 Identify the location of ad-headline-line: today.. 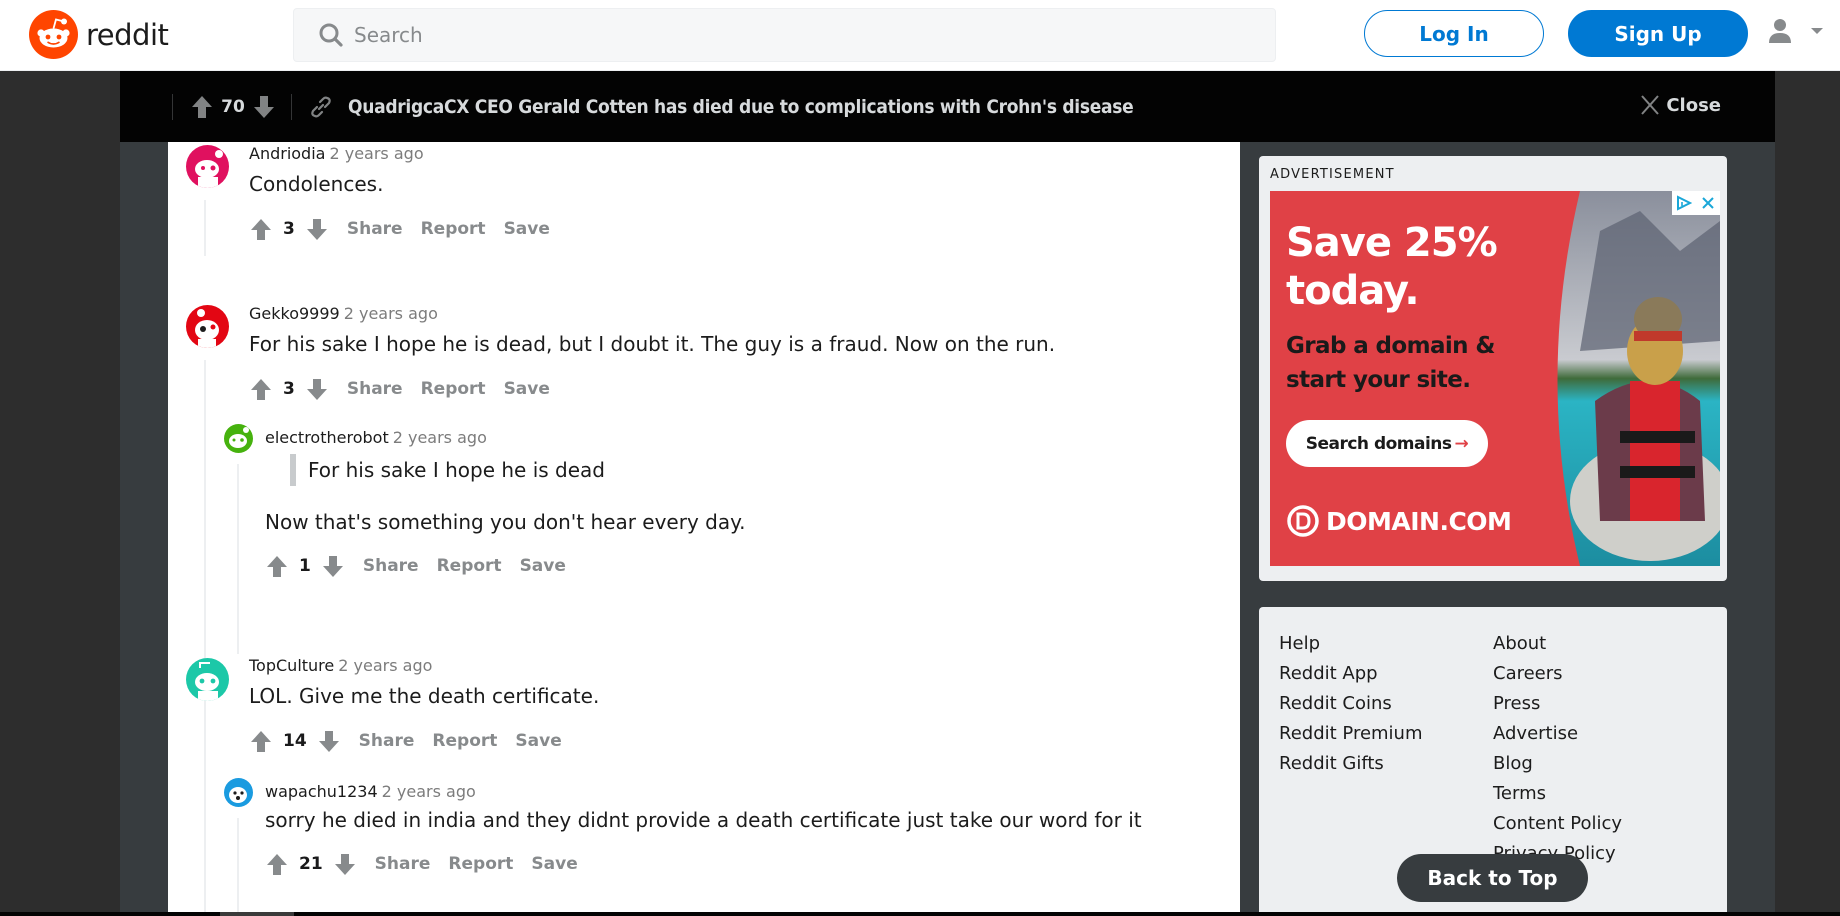
(1353, 291).